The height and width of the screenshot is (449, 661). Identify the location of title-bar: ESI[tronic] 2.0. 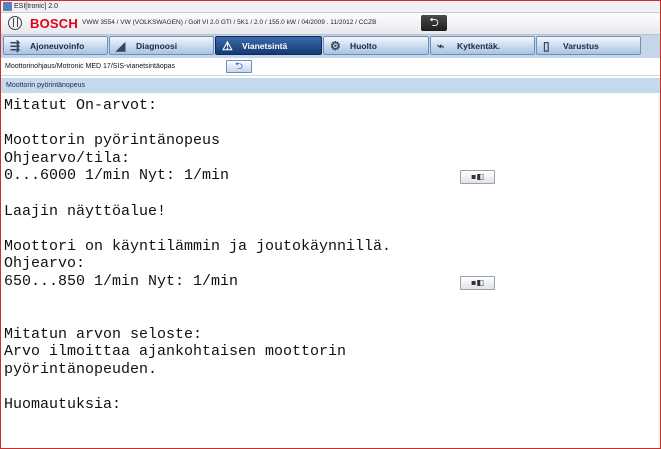
(330, 7).